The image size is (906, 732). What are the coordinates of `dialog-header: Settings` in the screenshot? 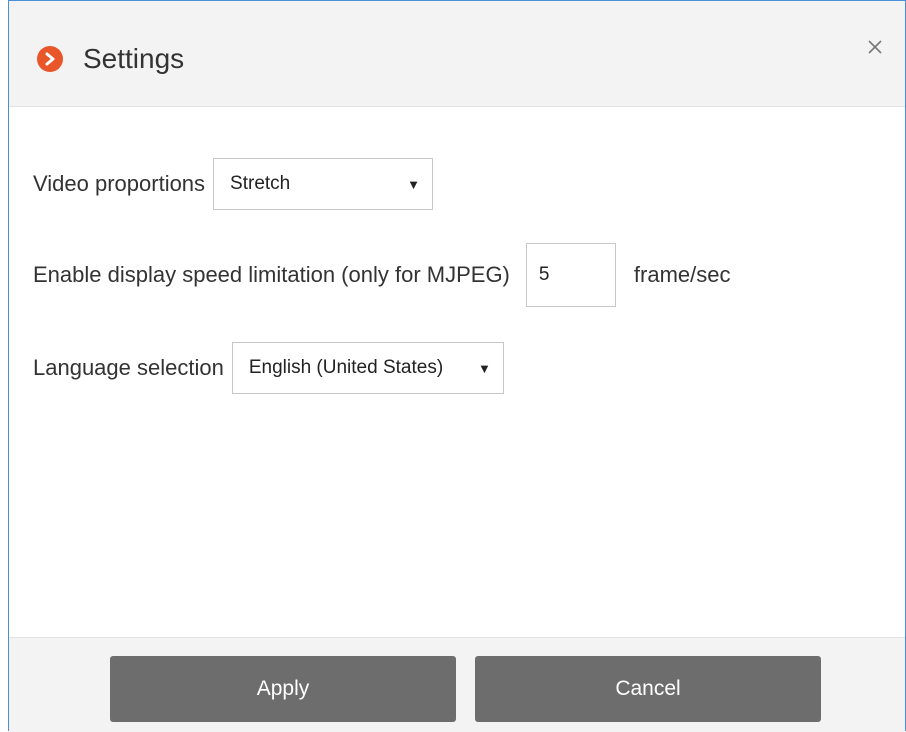 It's located at (457, 54).